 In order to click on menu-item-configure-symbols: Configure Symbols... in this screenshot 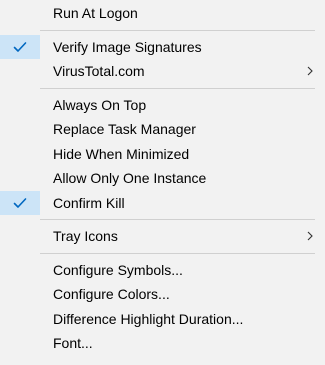, I will do `click(162, 270)`.